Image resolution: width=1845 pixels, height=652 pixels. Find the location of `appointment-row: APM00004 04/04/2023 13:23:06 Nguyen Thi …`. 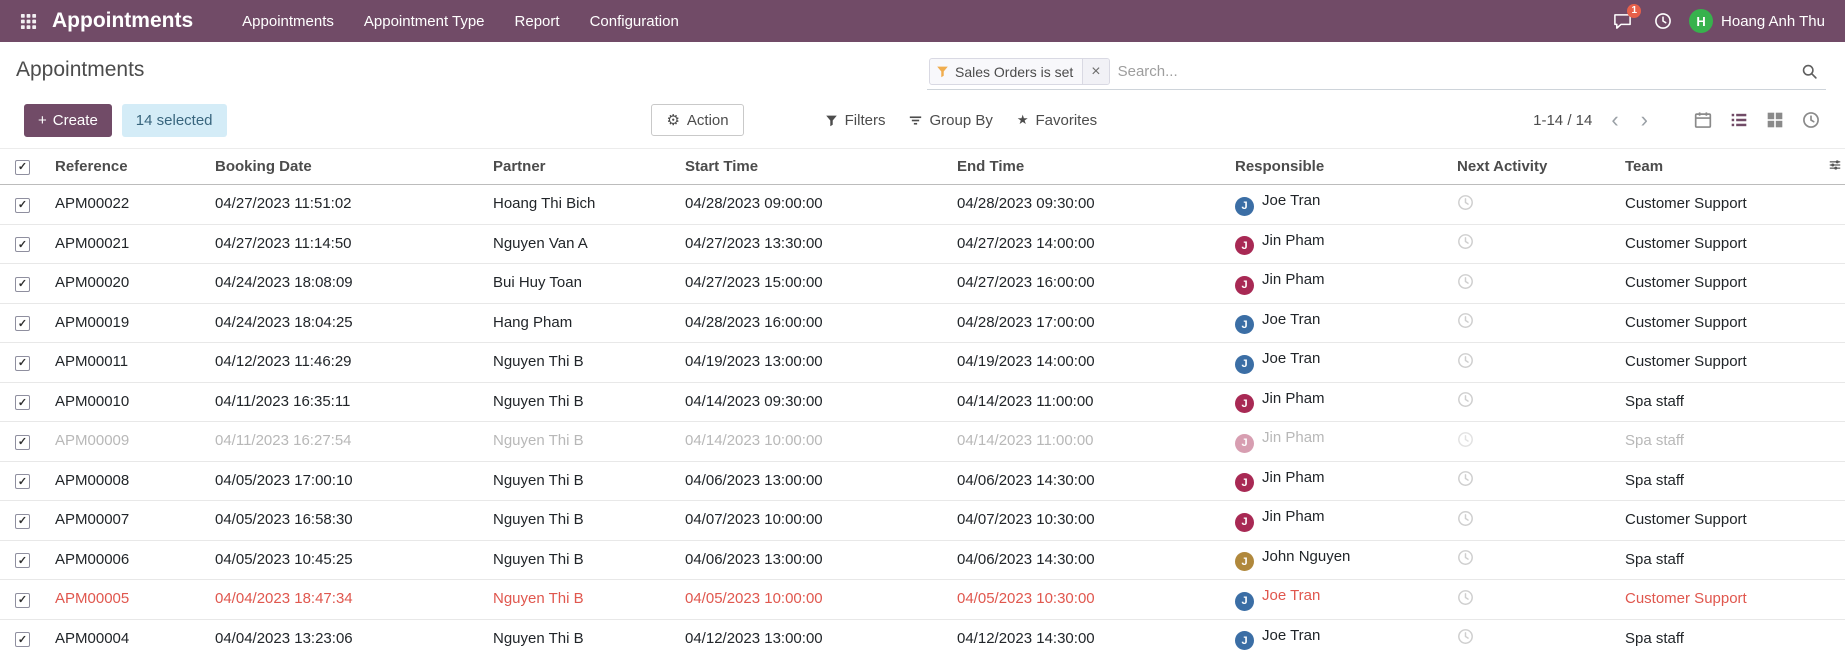

appointment-row: APM00004 04/04/2023 13:23:06 Nguyen Thi … is located at coordinates (922, 635).